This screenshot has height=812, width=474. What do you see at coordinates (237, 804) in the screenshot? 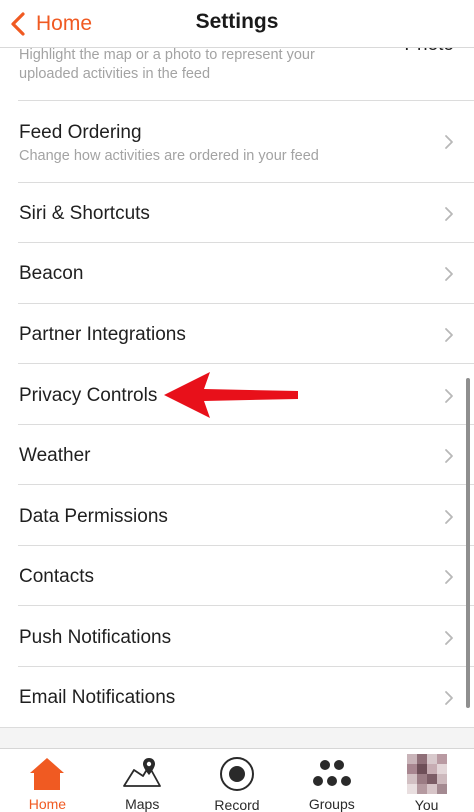
I see `tab-label: Record` at bounding box center [237, 804].